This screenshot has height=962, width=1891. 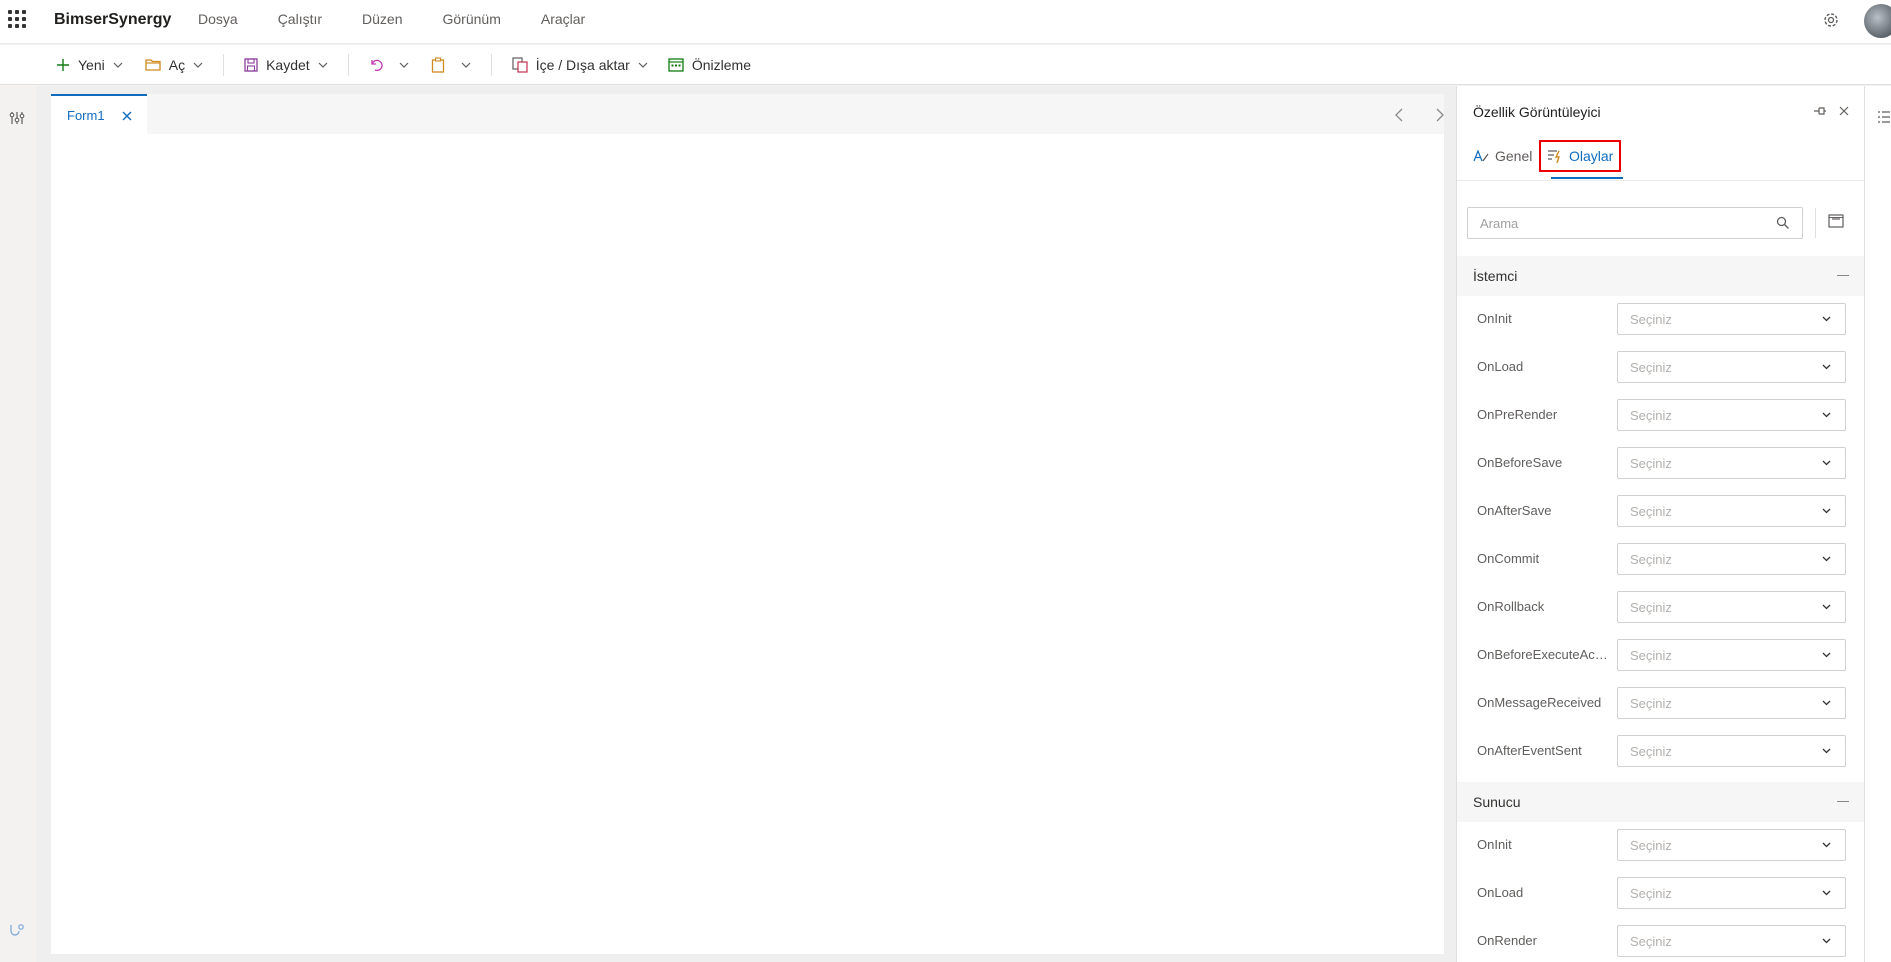 I want to click on toolbox-icon, so click(x=17, y=118).